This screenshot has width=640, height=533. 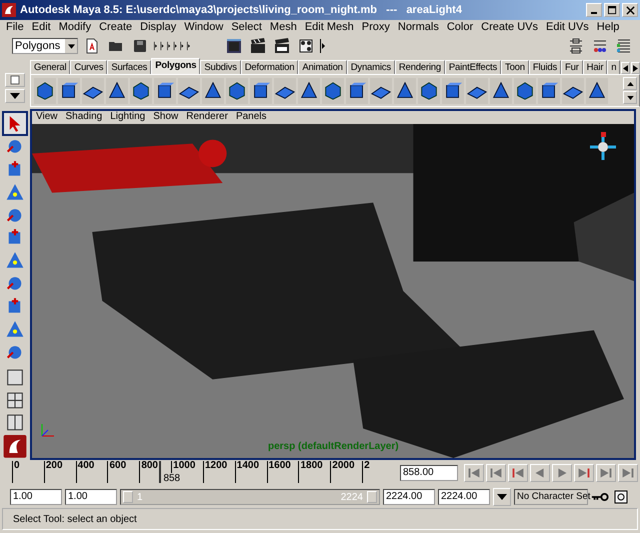 I want to click on ipr-clapperboard-icon, so click(x=282, y=46).